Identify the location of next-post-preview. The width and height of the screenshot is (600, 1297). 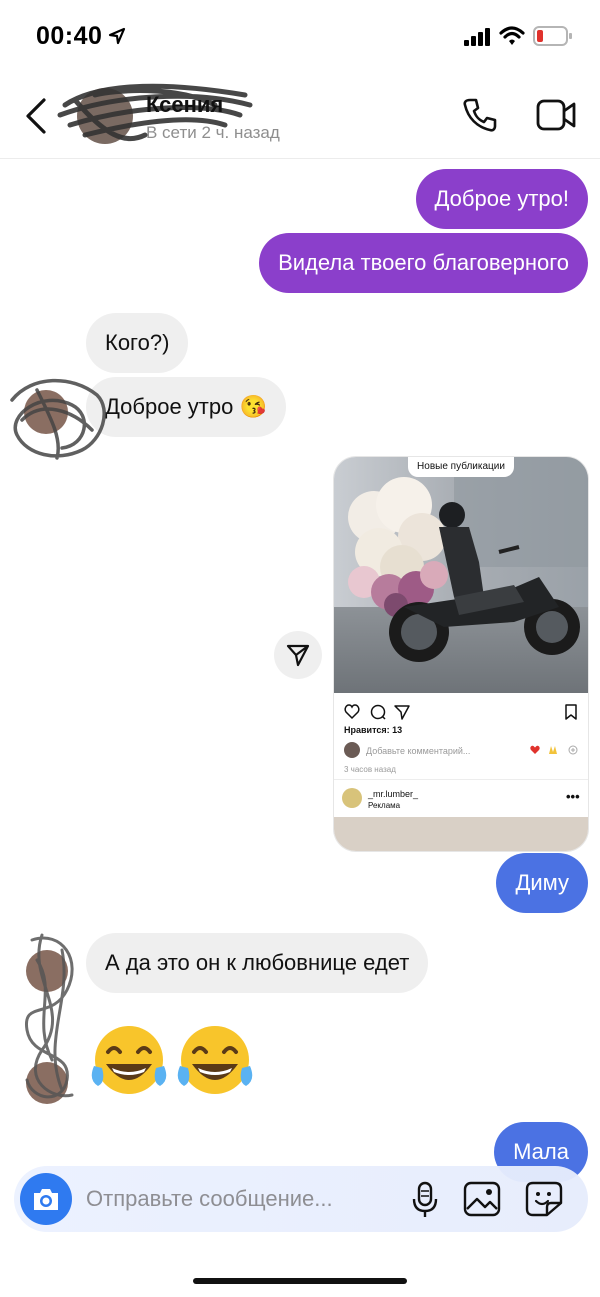
(461, 834).